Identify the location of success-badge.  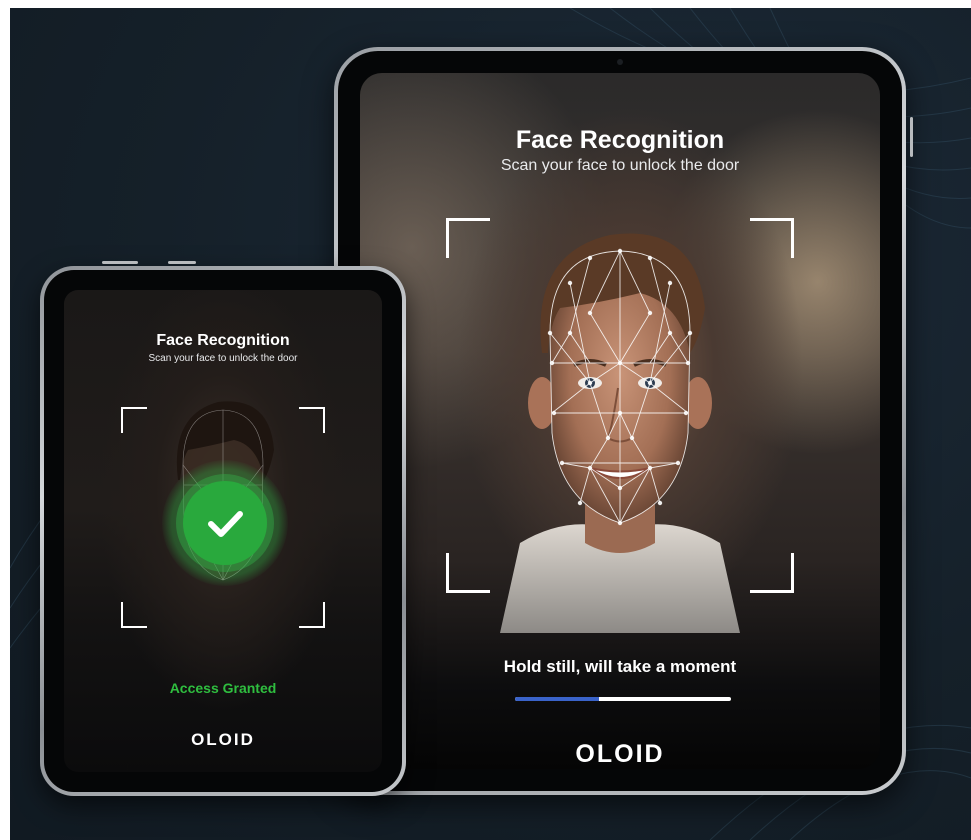
(225, 523).